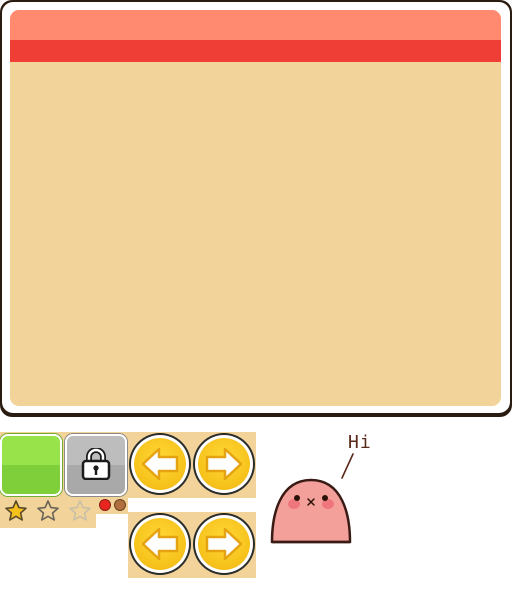  I want to click on prev-button-pressed, so click(160, 544).